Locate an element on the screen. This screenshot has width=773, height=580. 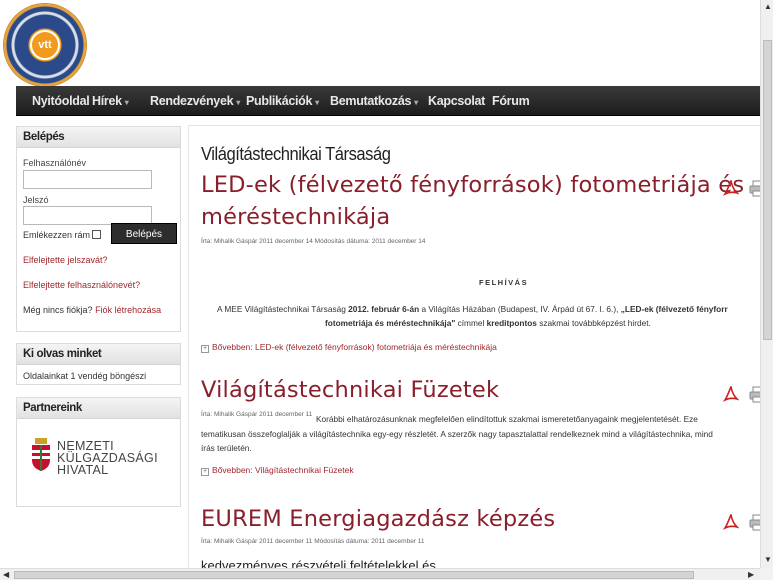
no-account-text: Még nincs fiókja? Fiók létrehozása is located at coordinates (92, 310).